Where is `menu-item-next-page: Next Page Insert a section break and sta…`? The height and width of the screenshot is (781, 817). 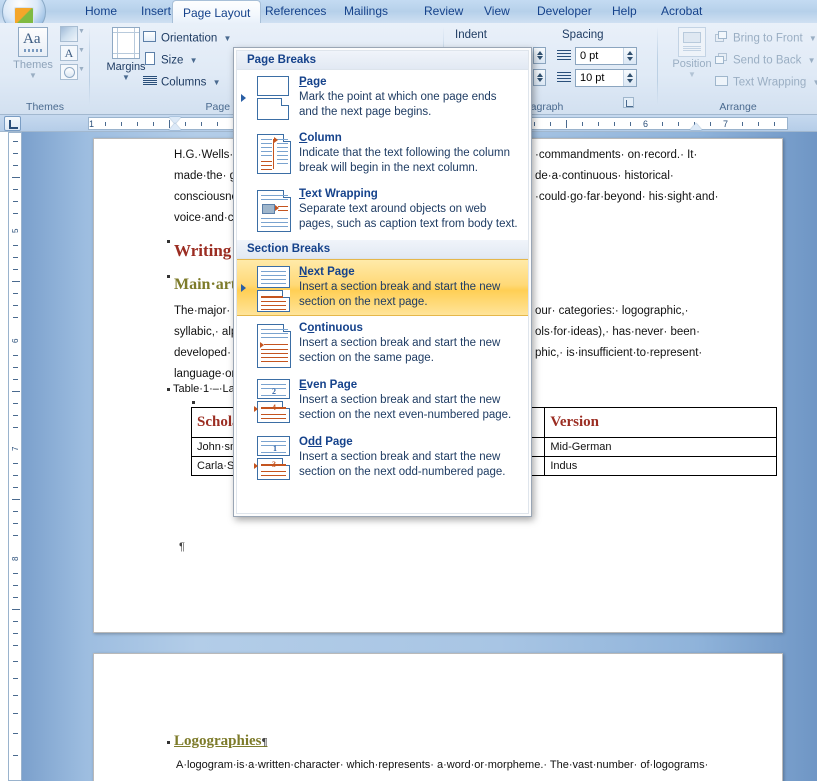
menu-item-next-page: Next Page Insert a section break and sta… is located at coordinates (382, 287).